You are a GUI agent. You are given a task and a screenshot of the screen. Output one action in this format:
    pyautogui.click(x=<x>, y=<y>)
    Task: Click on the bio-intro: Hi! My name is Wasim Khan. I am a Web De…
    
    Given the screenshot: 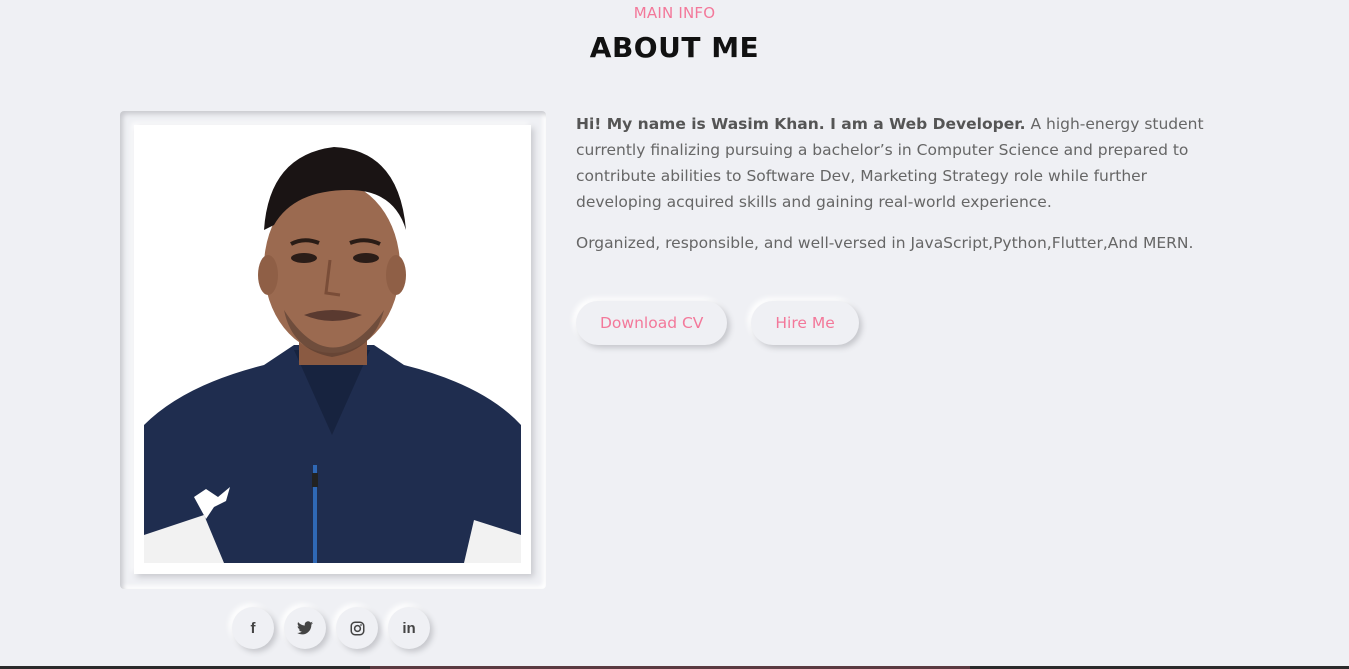 What is the action you would take?
    pyautogui.click(x=906, y=163)
    